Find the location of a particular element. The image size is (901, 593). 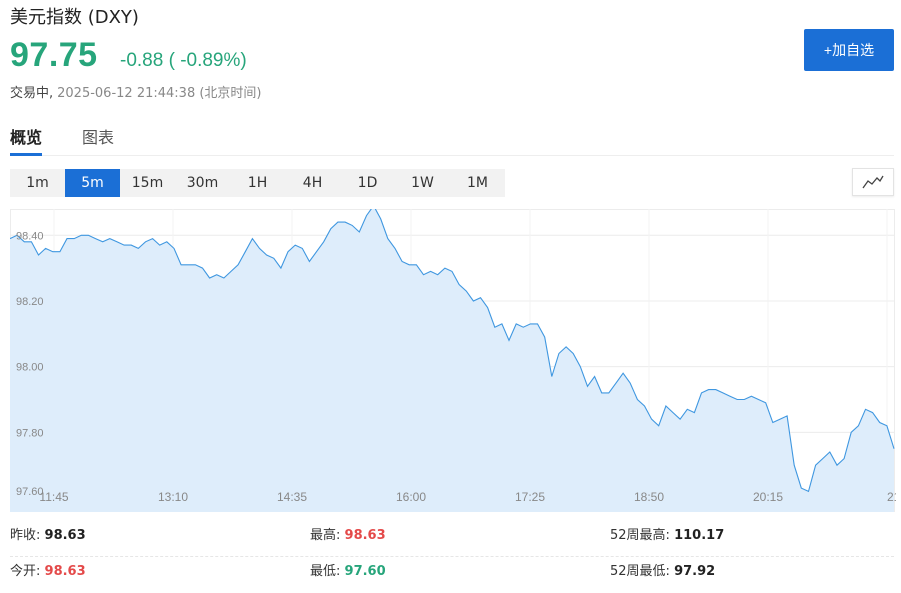

stat-52w-low: 52周最低: 97.92 is located at coordinates (662, 572).